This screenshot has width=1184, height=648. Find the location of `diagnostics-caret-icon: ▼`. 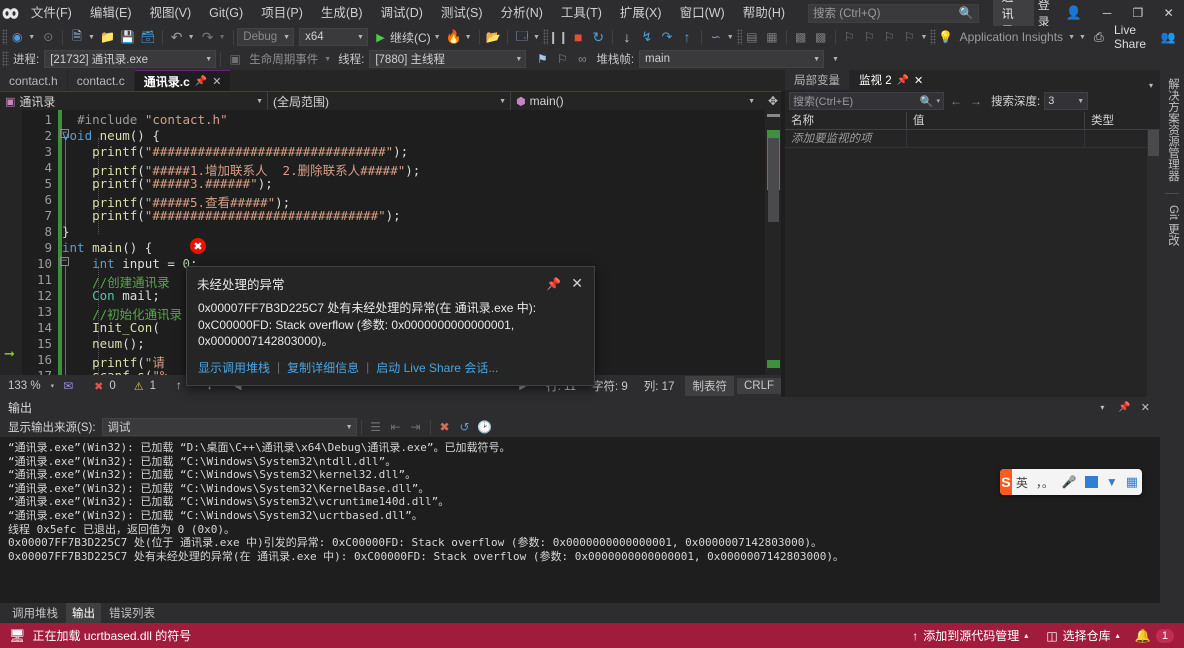

diagnostics-caret-icon: ▼ is located at coordinates (731, 37).